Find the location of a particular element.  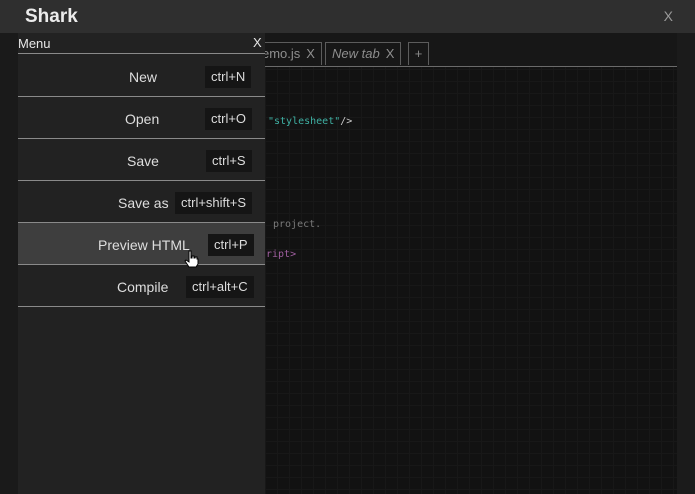

menu-item-label: Save as is located at coordinates (143, 203).